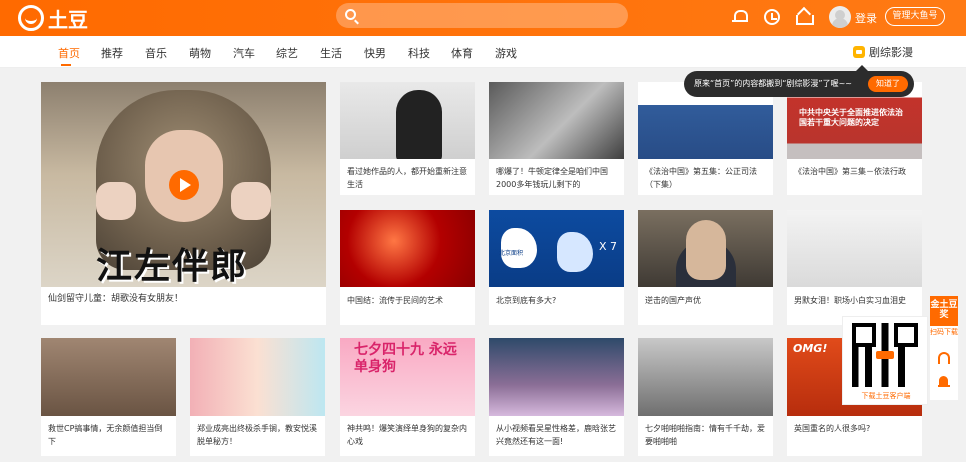 The width and height of the screenshot is (966, 462). I want to click on tv-icon, so click(859, 52).